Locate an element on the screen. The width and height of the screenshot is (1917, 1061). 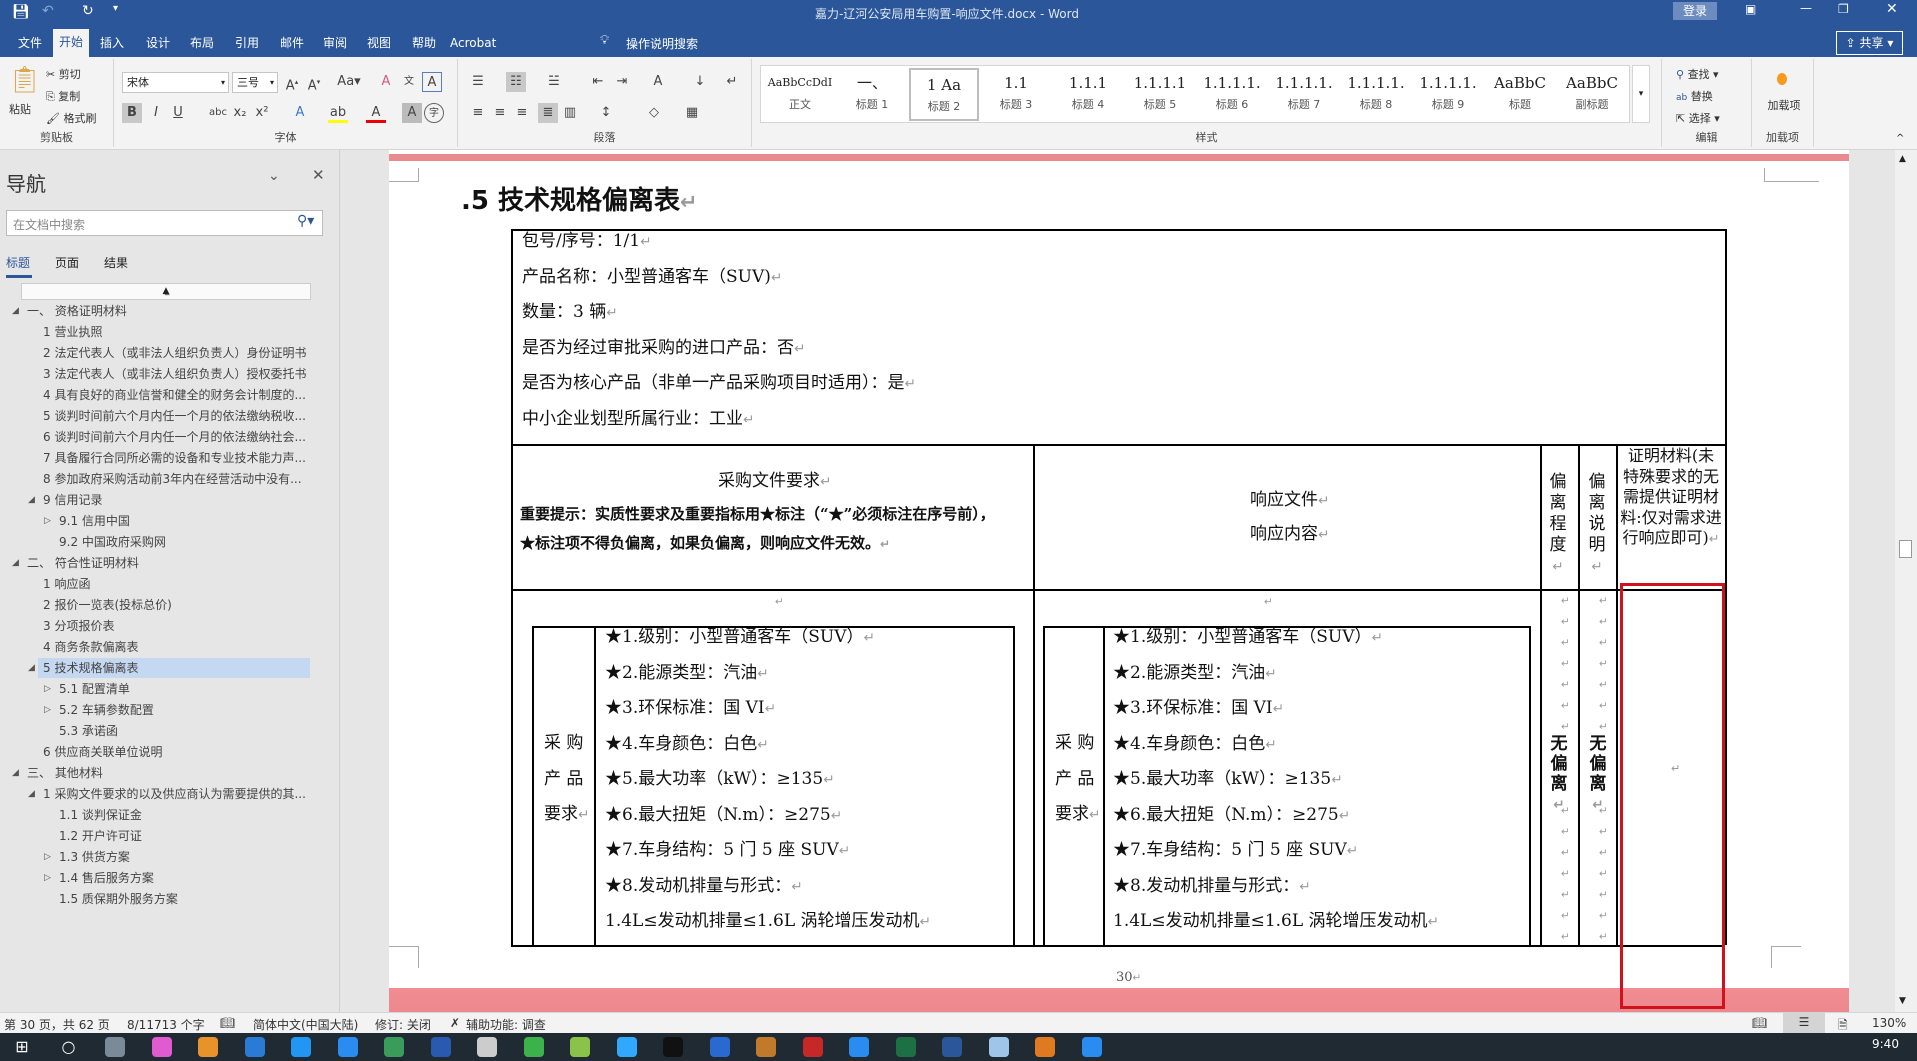
browser-icon is located at coordinates (208, 1047).